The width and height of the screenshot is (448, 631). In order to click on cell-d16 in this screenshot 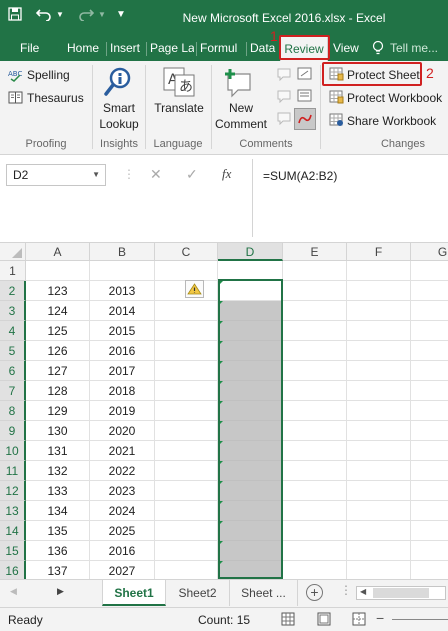, I will do `click(250, 570)`.